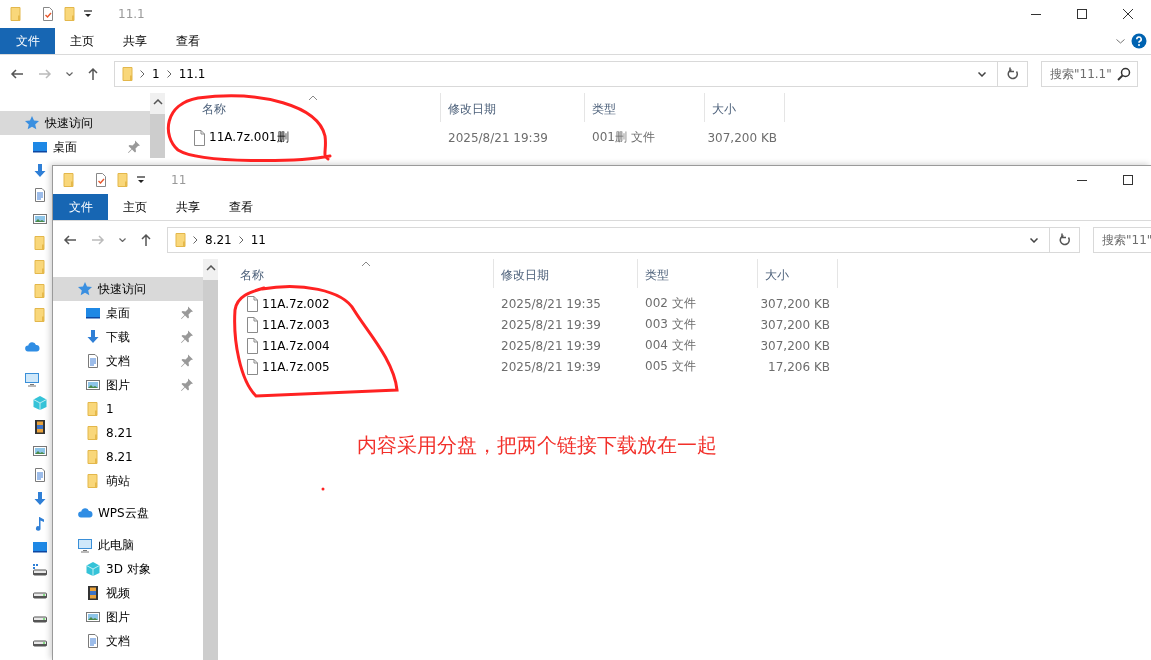 Image resolution: width=1151 pixels, height=660 pixels. I want to click on chevron-down-icon, so click(1120, 41).